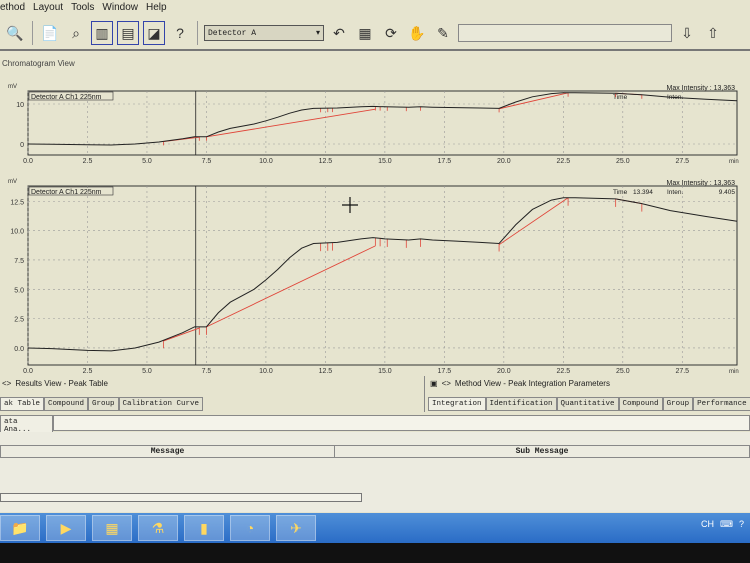 This screenshot has height=563, width=750. I want to click on menu-help: Help, so click(156, 7).